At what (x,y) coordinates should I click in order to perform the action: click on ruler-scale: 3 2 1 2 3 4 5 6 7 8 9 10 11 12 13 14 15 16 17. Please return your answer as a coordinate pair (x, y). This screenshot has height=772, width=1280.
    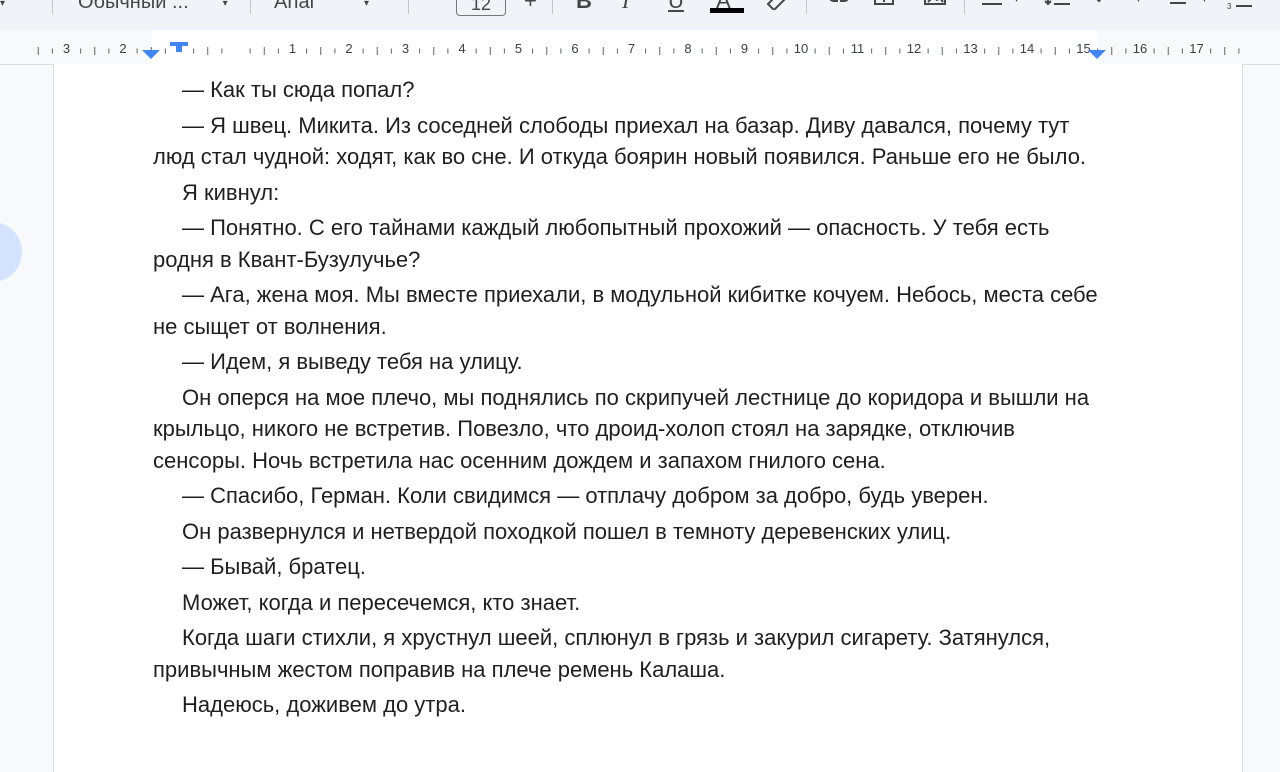
    Looking at the image, I should click on (638, 50).